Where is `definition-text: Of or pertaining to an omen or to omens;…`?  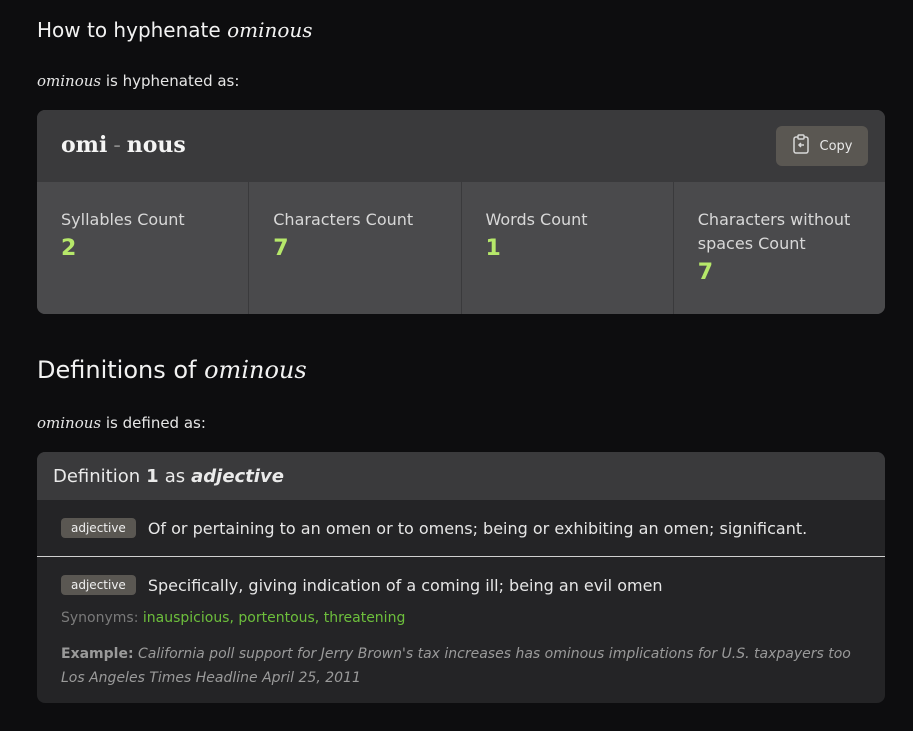
definition-text: Of or pertaining to an omen or to omens;… is located at coordinates (477, 528).